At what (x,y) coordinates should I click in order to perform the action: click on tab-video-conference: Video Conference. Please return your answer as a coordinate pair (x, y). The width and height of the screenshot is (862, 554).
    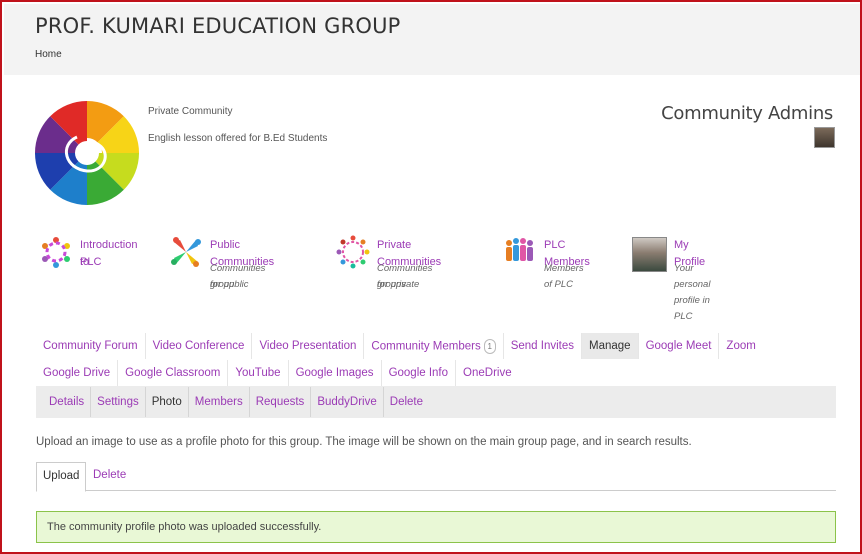
    Looking at the image, I should click on (199, 346).